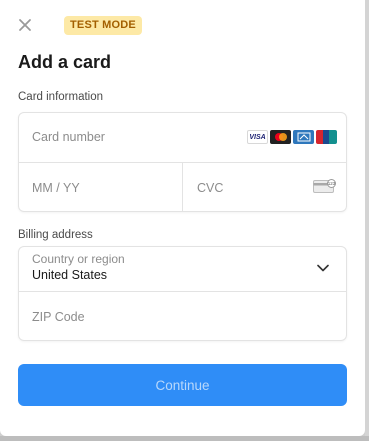 Image resolution: width=369 pixels, height=441 pixels. Describe the element at coordinates (184, 438) in the screenshot. I see `bottom-edge` at that location.